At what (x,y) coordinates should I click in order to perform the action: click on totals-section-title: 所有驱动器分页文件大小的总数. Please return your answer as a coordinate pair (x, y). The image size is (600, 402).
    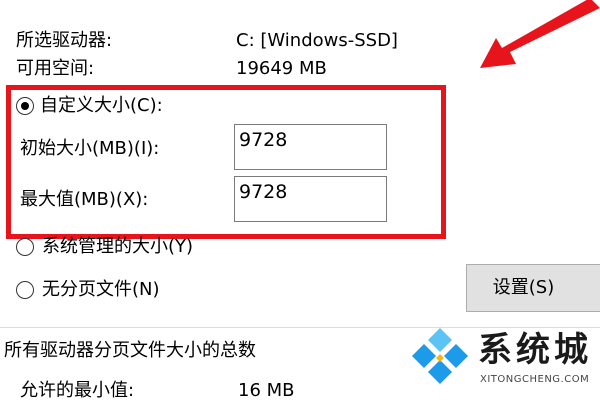
    Looking at the image, I should click on (130, 350).